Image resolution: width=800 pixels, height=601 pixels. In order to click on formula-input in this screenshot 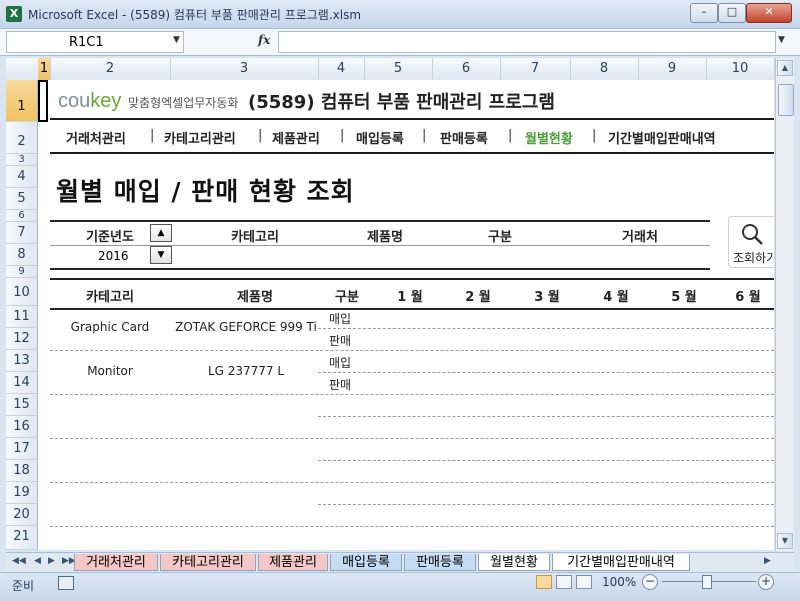, I will do `click(527, 42)`.